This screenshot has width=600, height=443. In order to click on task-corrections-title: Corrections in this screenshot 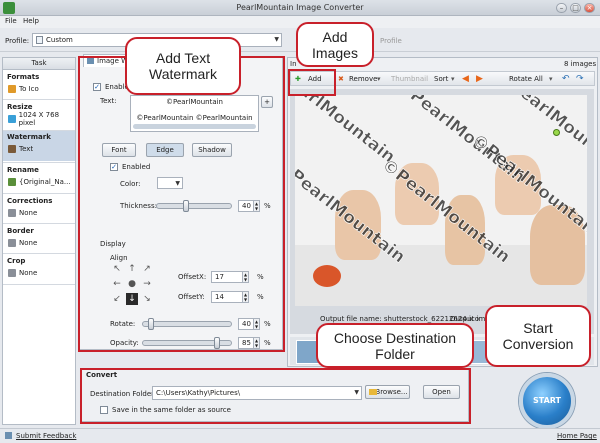, I will do `click(30, 201)`.